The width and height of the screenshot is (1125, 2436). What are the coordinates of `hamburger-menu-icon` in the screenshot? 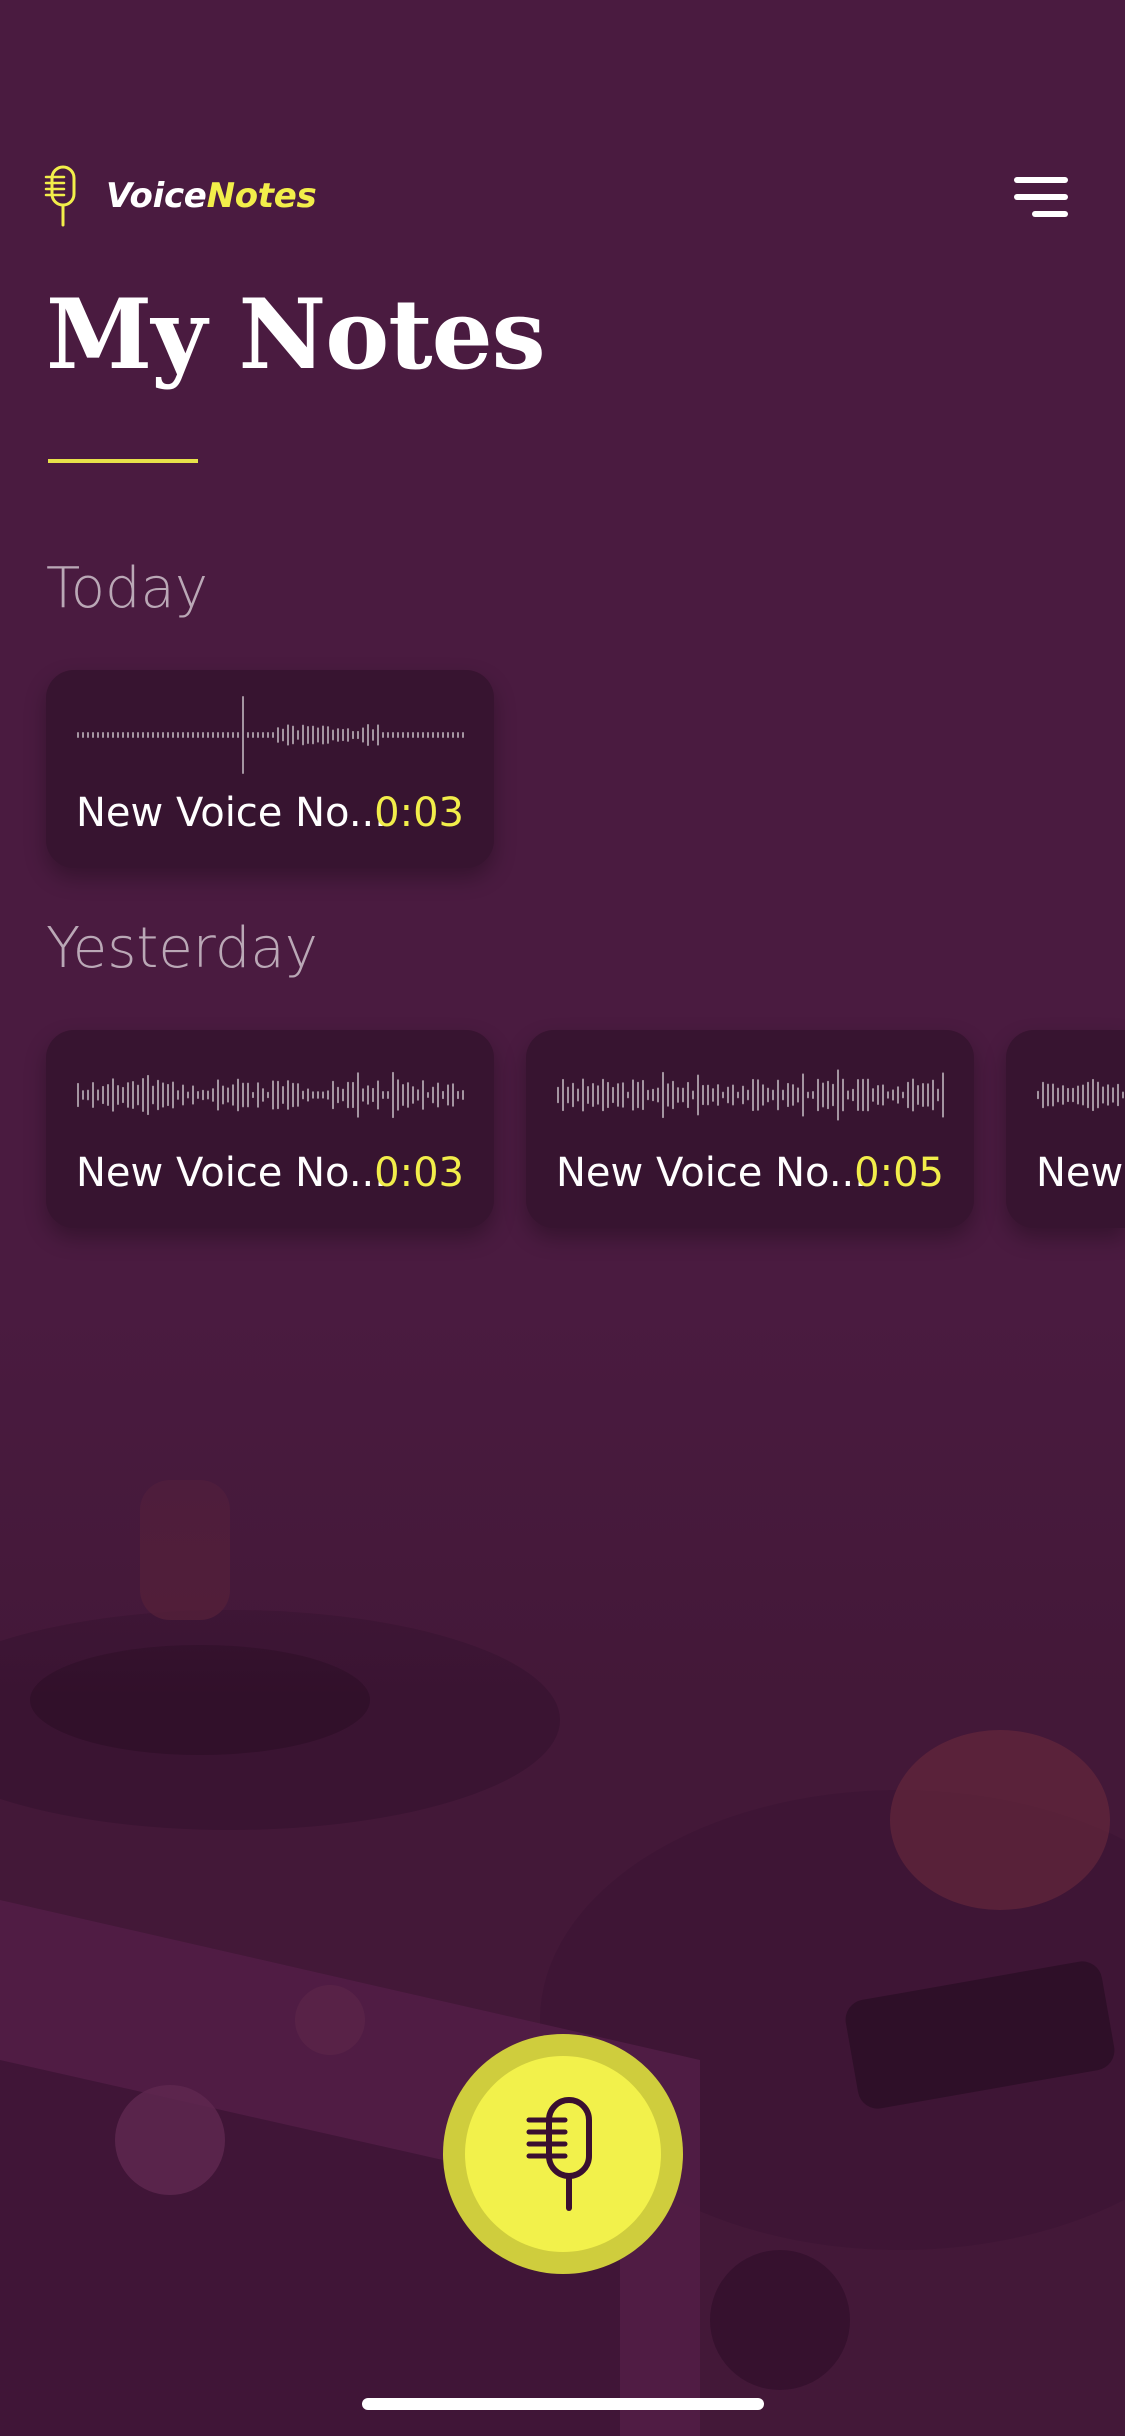 It's located at (1044, 197).